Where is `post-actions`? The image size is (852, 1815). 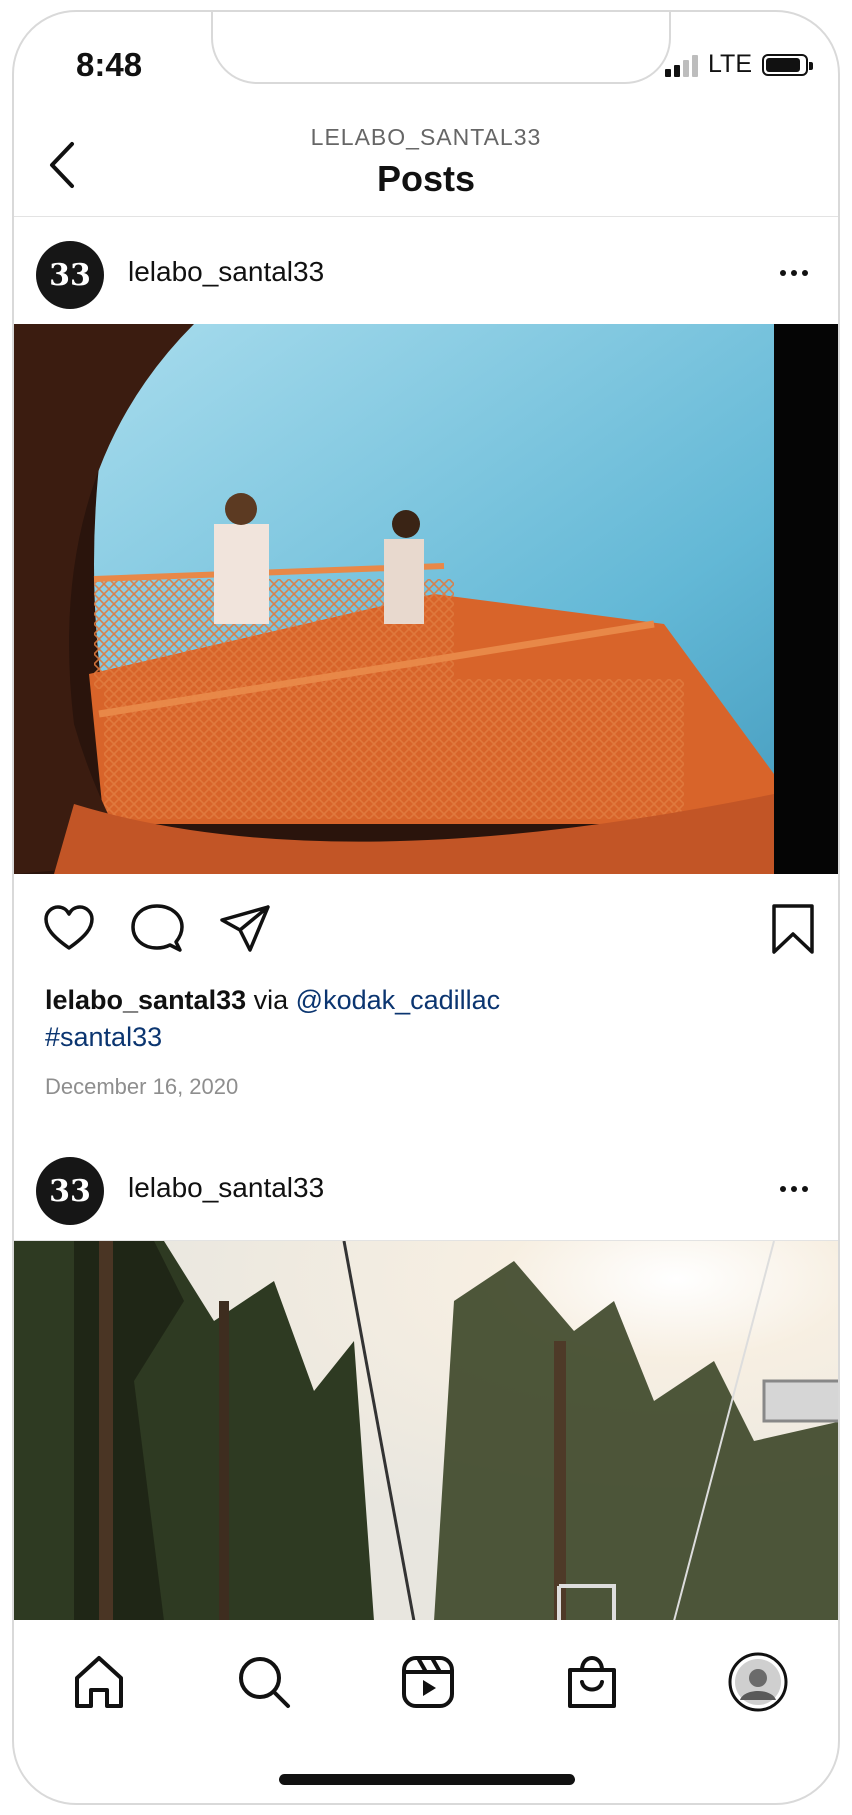 post-actions is located at coordinates (426, 937).